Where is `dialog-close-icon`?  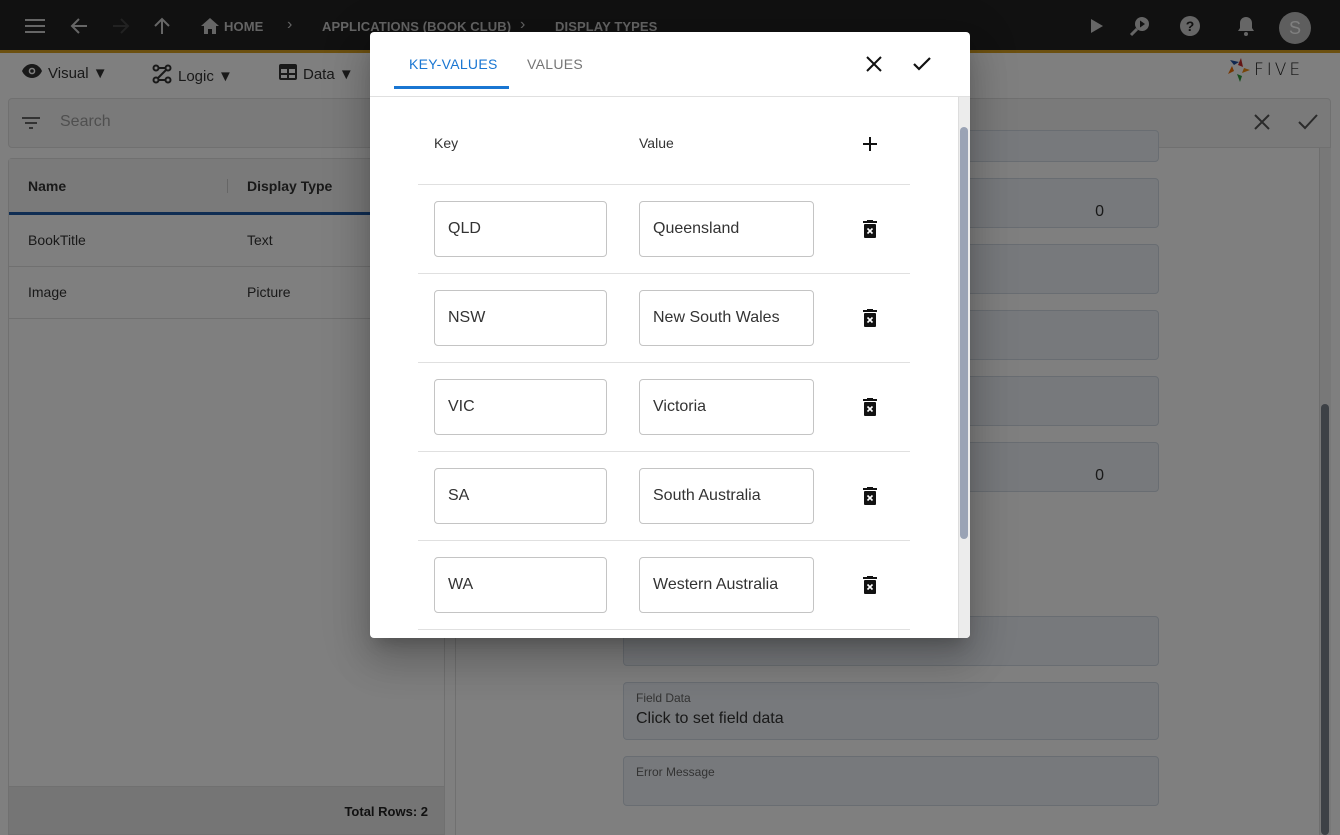 dialog-close-icon is located at coordinates (874, 64).